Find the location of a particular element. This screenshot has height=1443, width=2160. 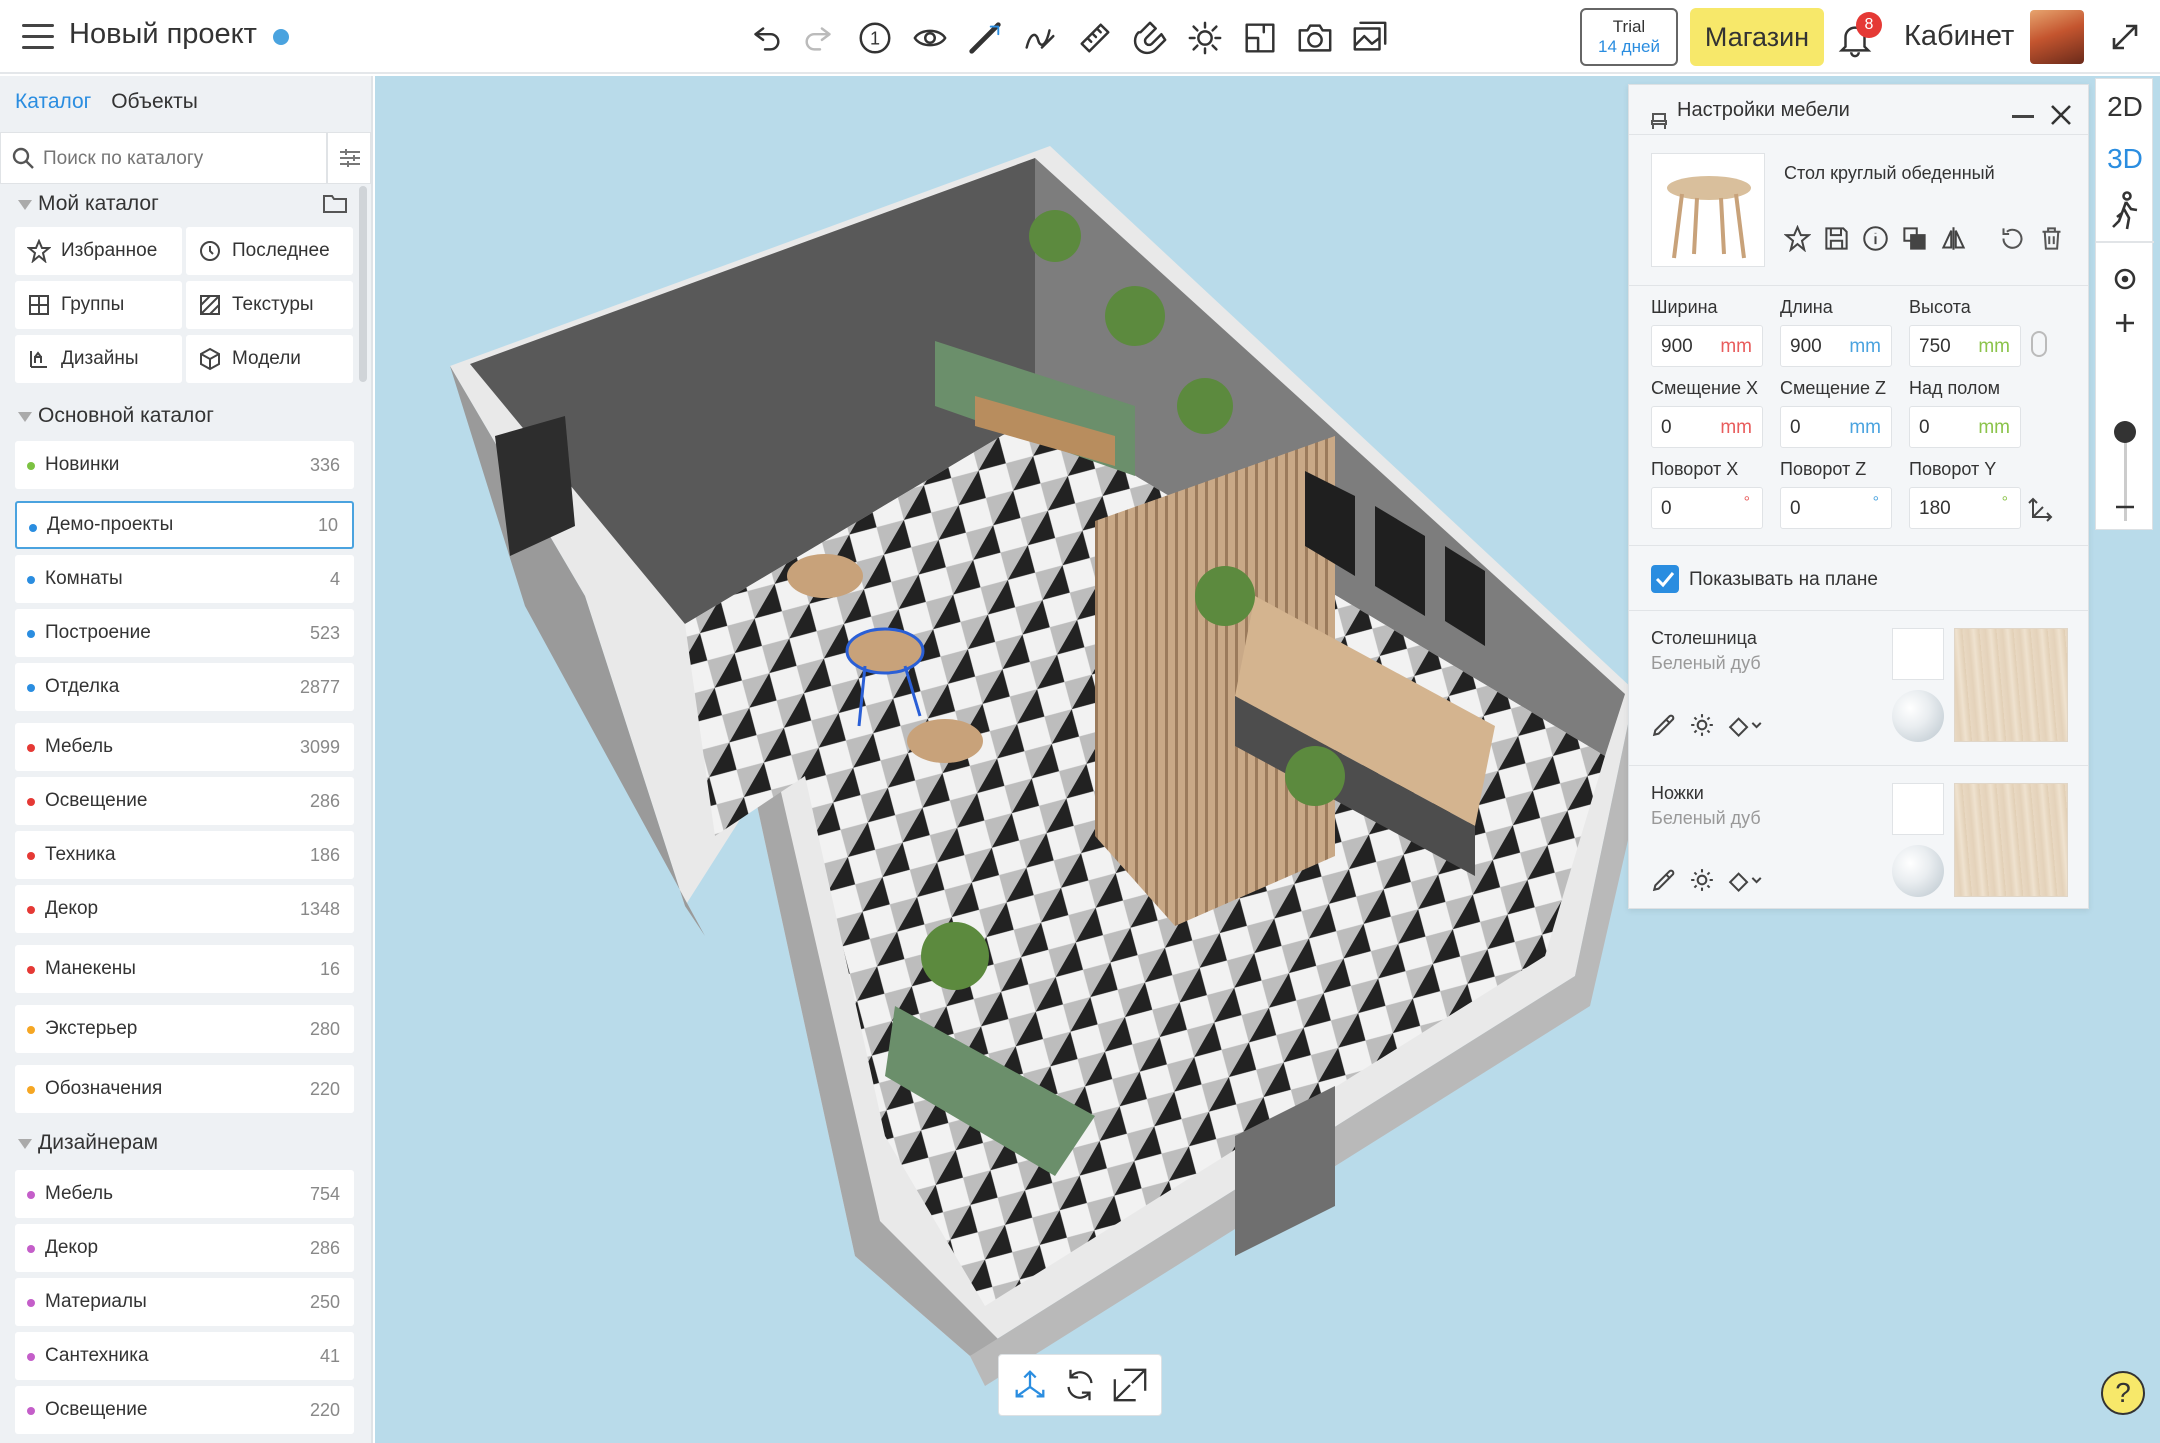

catalog-item-des-0: Мебель 754 is located at coordinates (184, 1194).